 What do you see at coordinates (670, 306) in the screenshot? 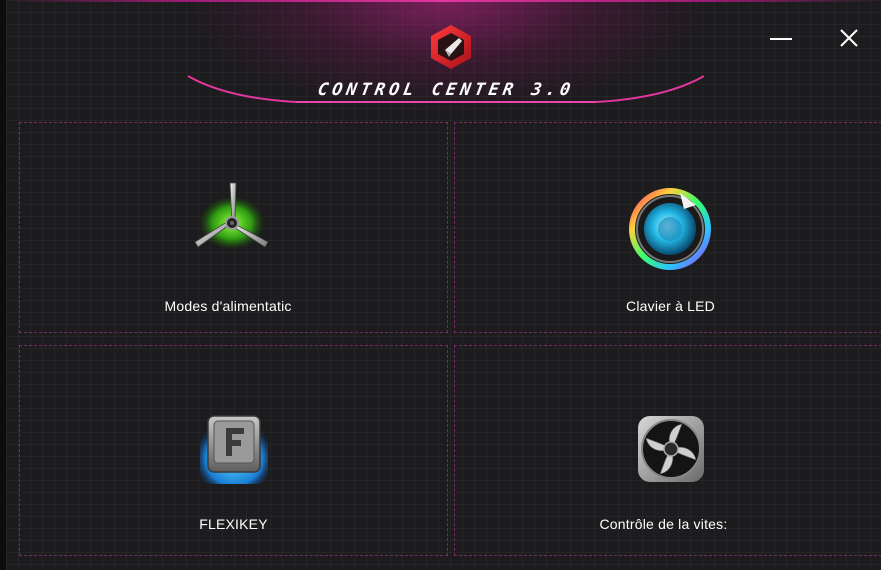
I see `tile-led-keyboard-label: Clavier à LED` at bounding box center [670, 306].